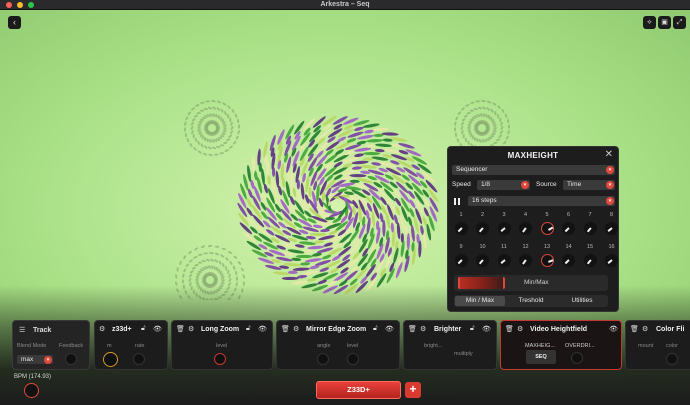 The height and width of the screenshot is (405, 690). Describe the element at coordinates (222, 345) in the screenshot. I see `effect-card-long-zoom: 🗑︎ ⚙ Long Zoom 🔓︎ 👁︎ level` at that location.